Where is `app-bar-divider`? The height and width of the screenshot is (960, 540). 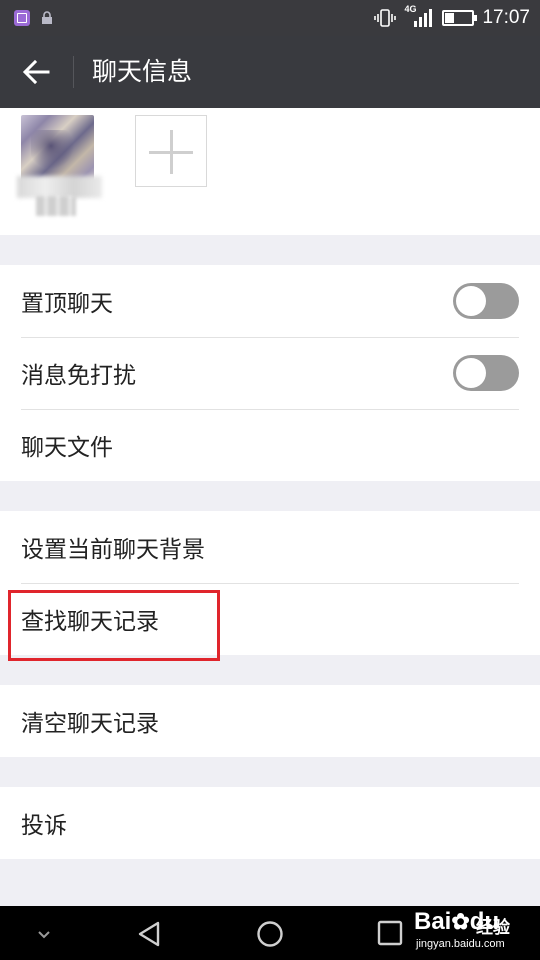 app-bar-divider is located at coordinates (73, 72).